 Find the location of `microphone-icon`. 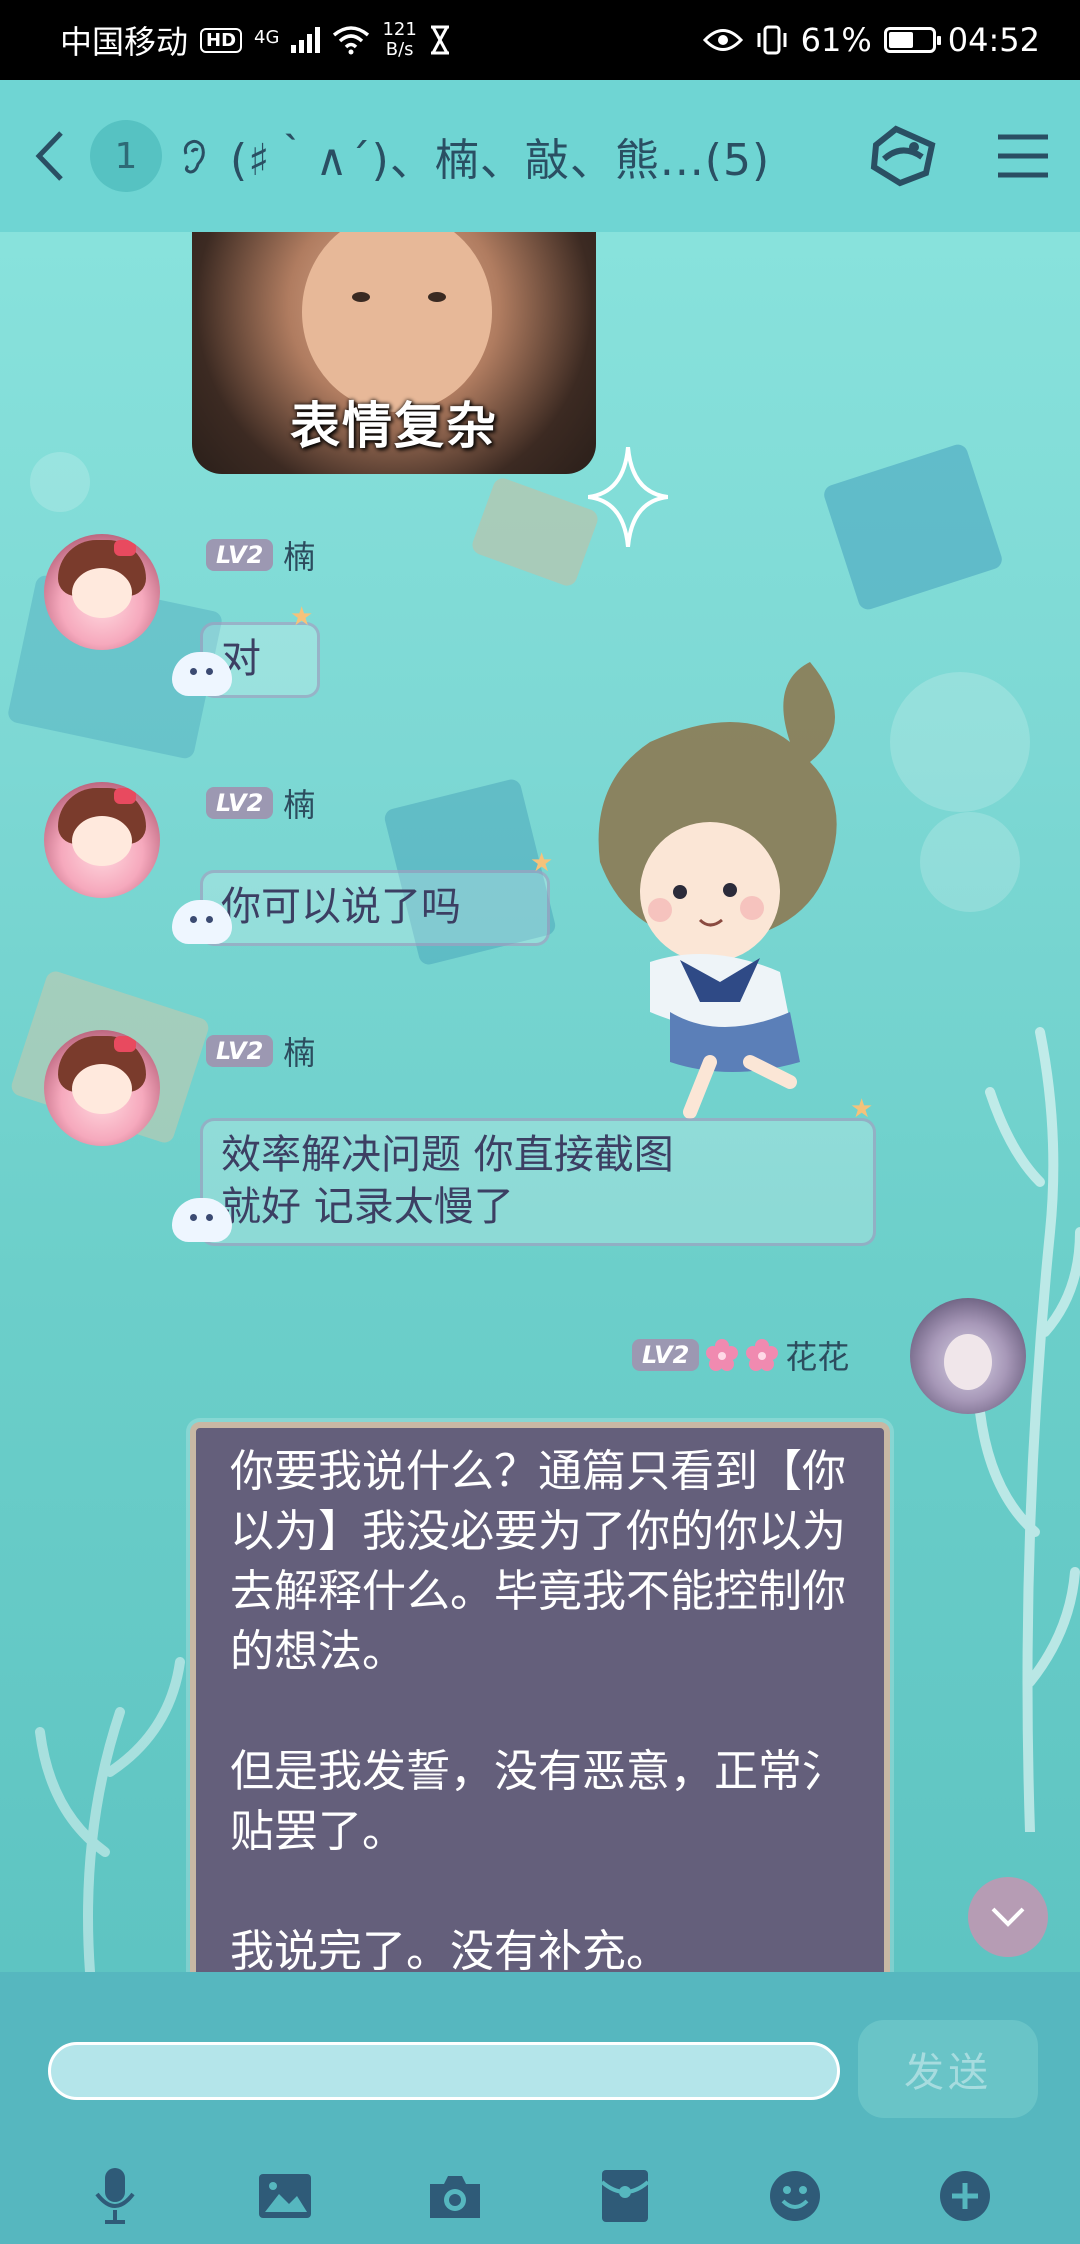

microphone-icon is located at coordinates (115, 2196).